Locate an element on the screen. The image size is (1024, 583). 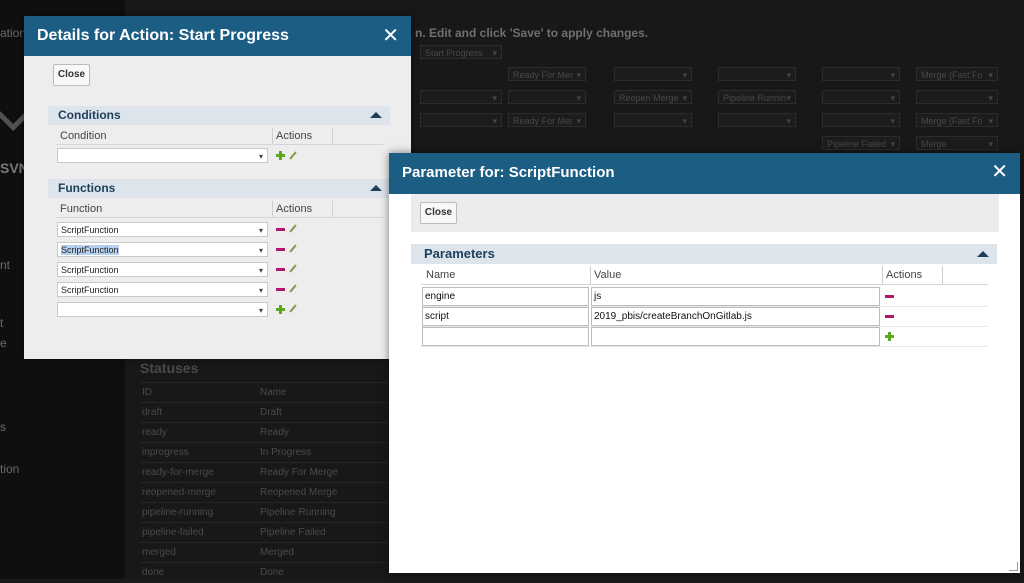
transition-select: Pipeline Runnin is located at coordinates (757, 97).